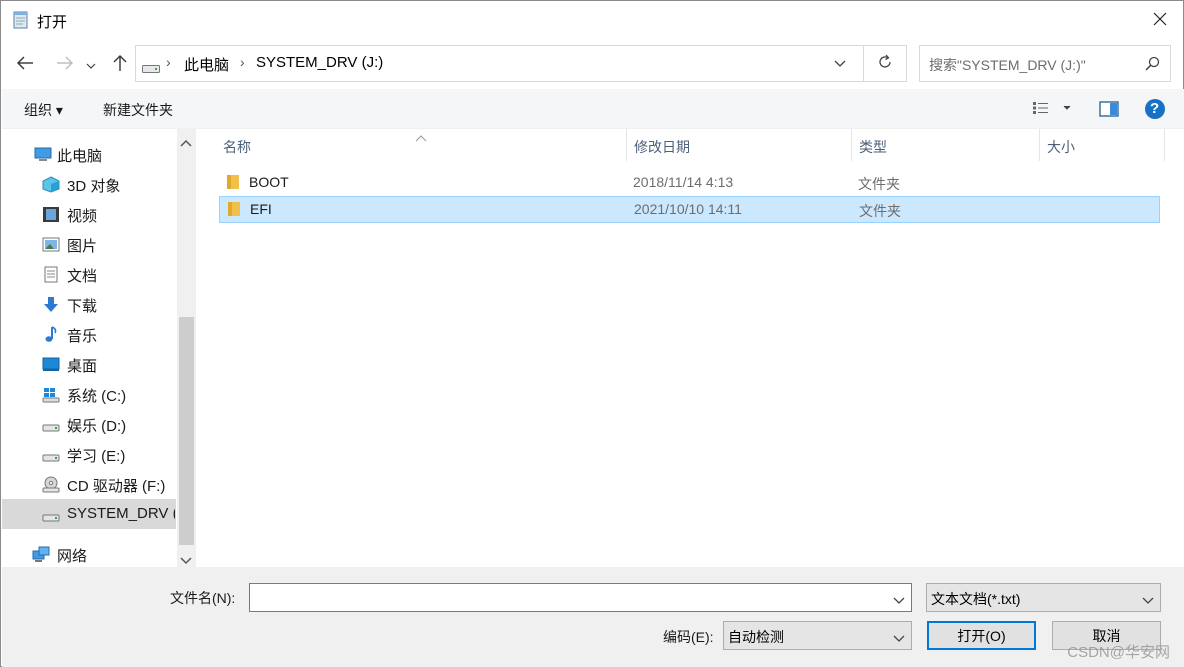 This screenshot has width=1184, height=667. I want to click on close-icon, so click(1160, 20).